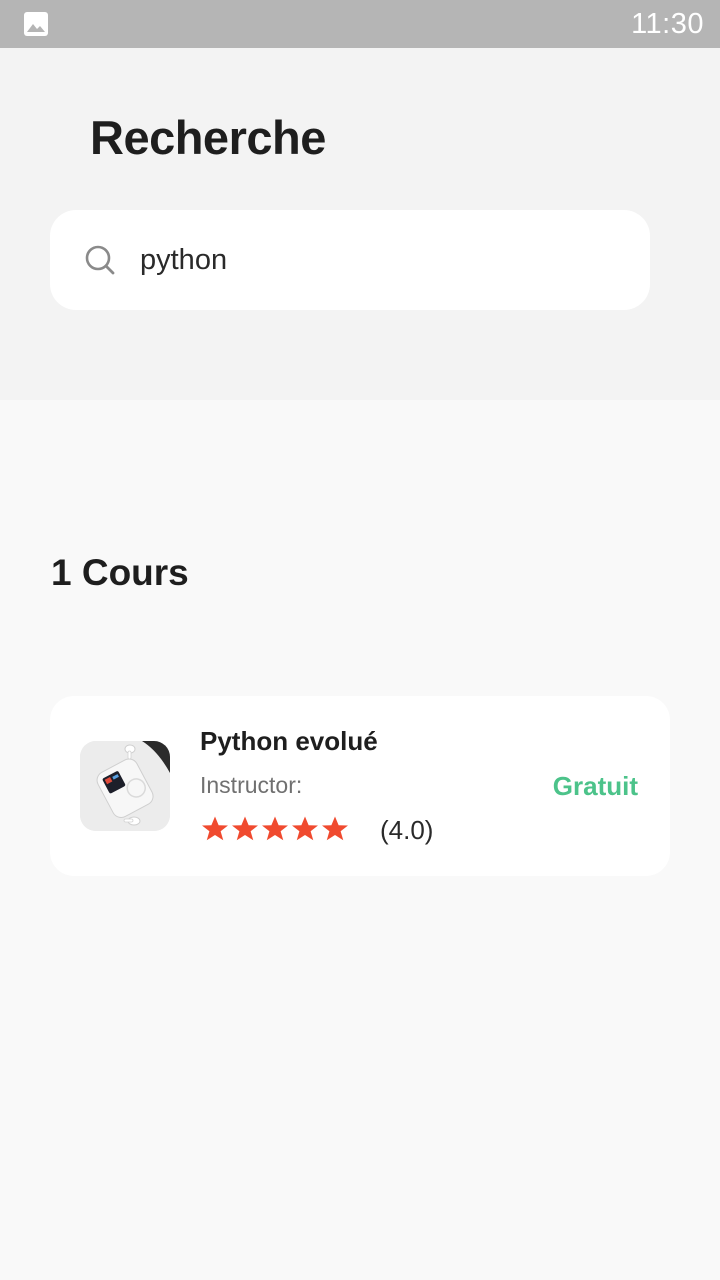 Image resolution: width=720 pixels, height=1280 pixels. I want to click on course-thumbnail, so click(125, 786).